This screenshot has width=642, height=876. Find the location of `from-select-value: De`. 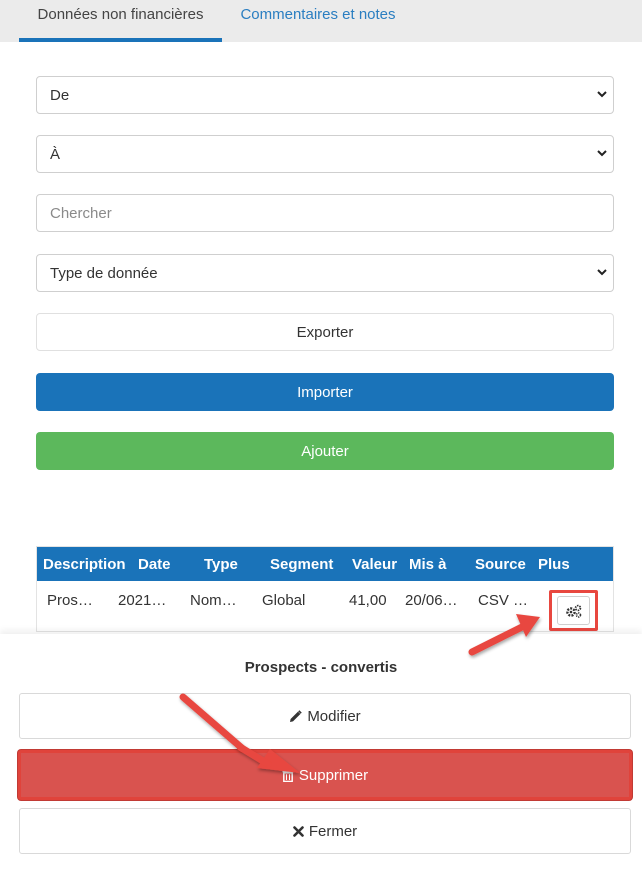

from-select-value: De is located at coordinates (60, 95).